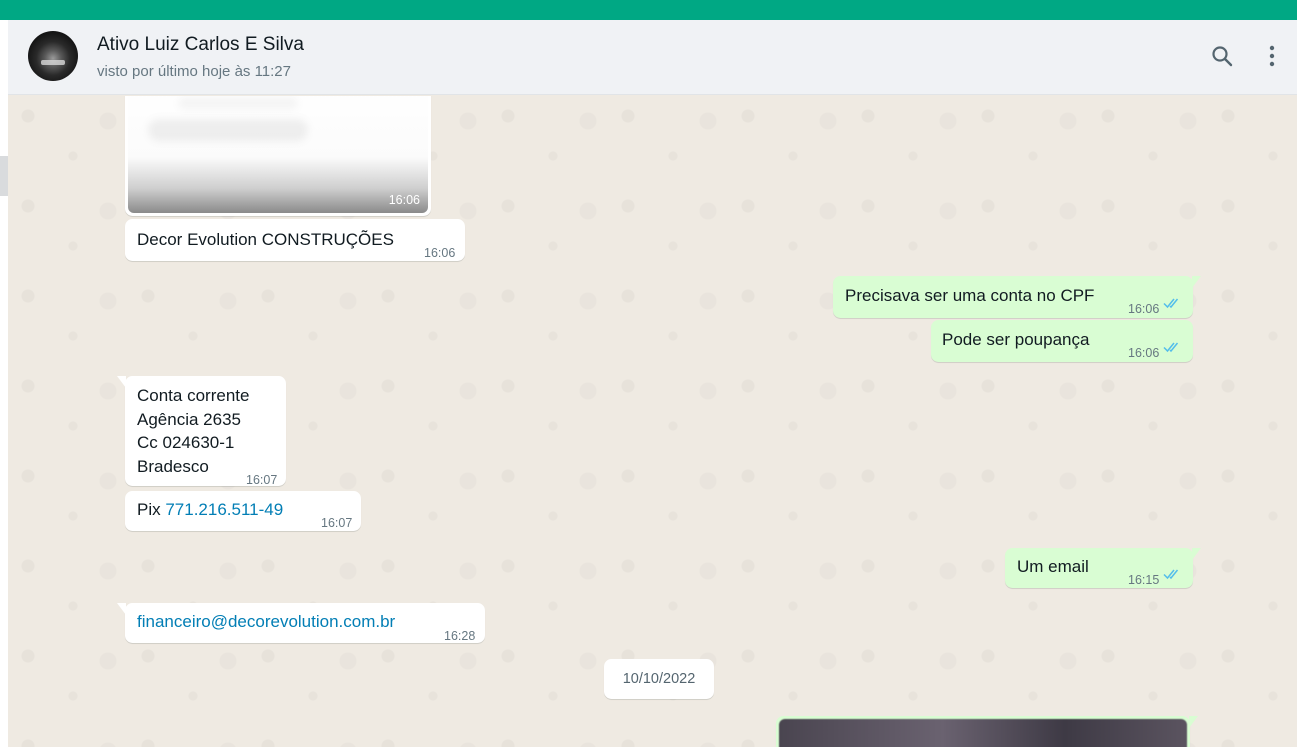 The image size is (1297, 747). I want to click on message-text: Pode ser poupança, so click(1016, 339).